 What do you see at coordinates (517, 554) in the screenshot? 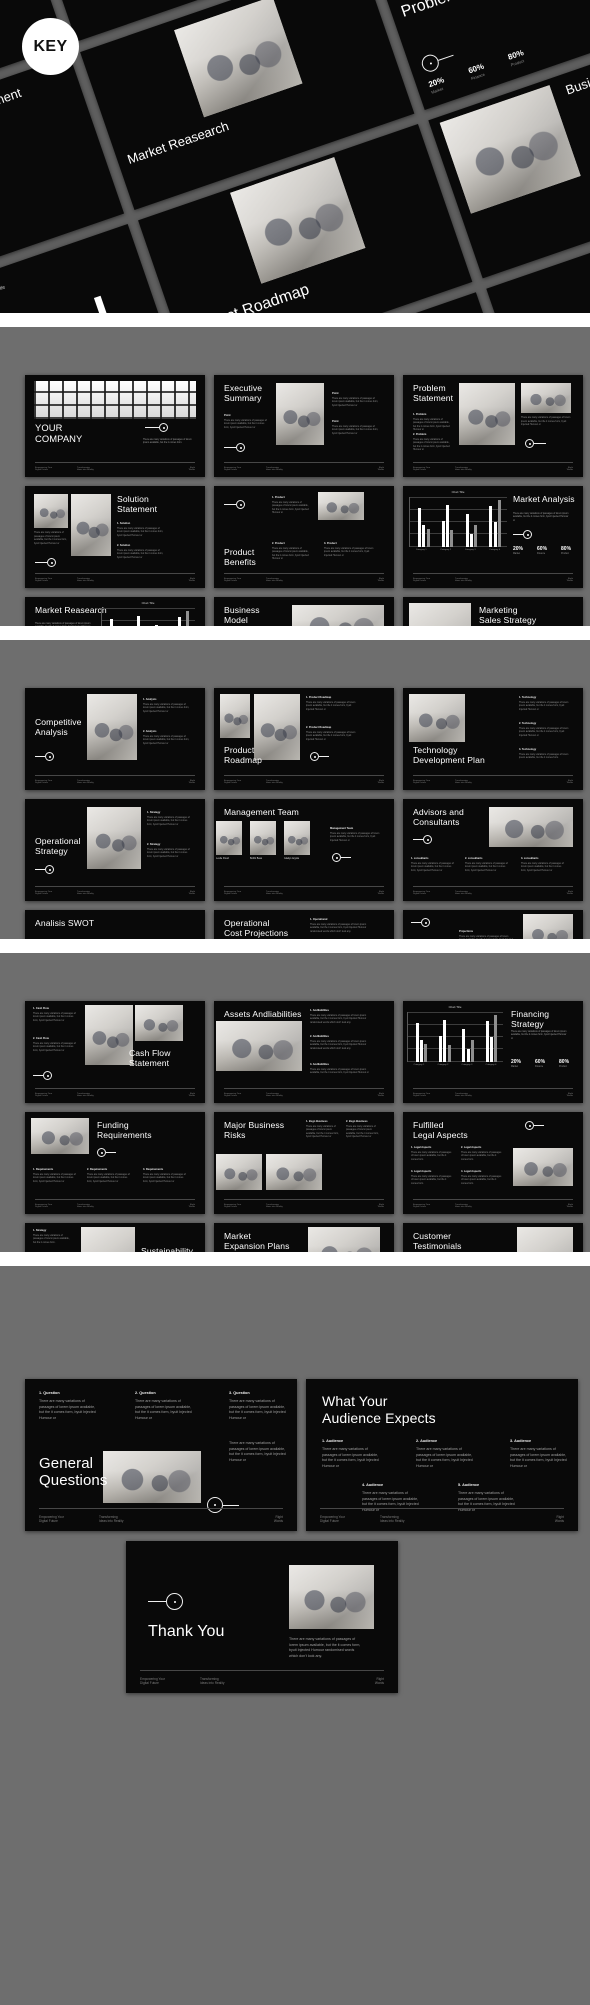
I see `stat-label: Market` at bounding box center [517, 554].